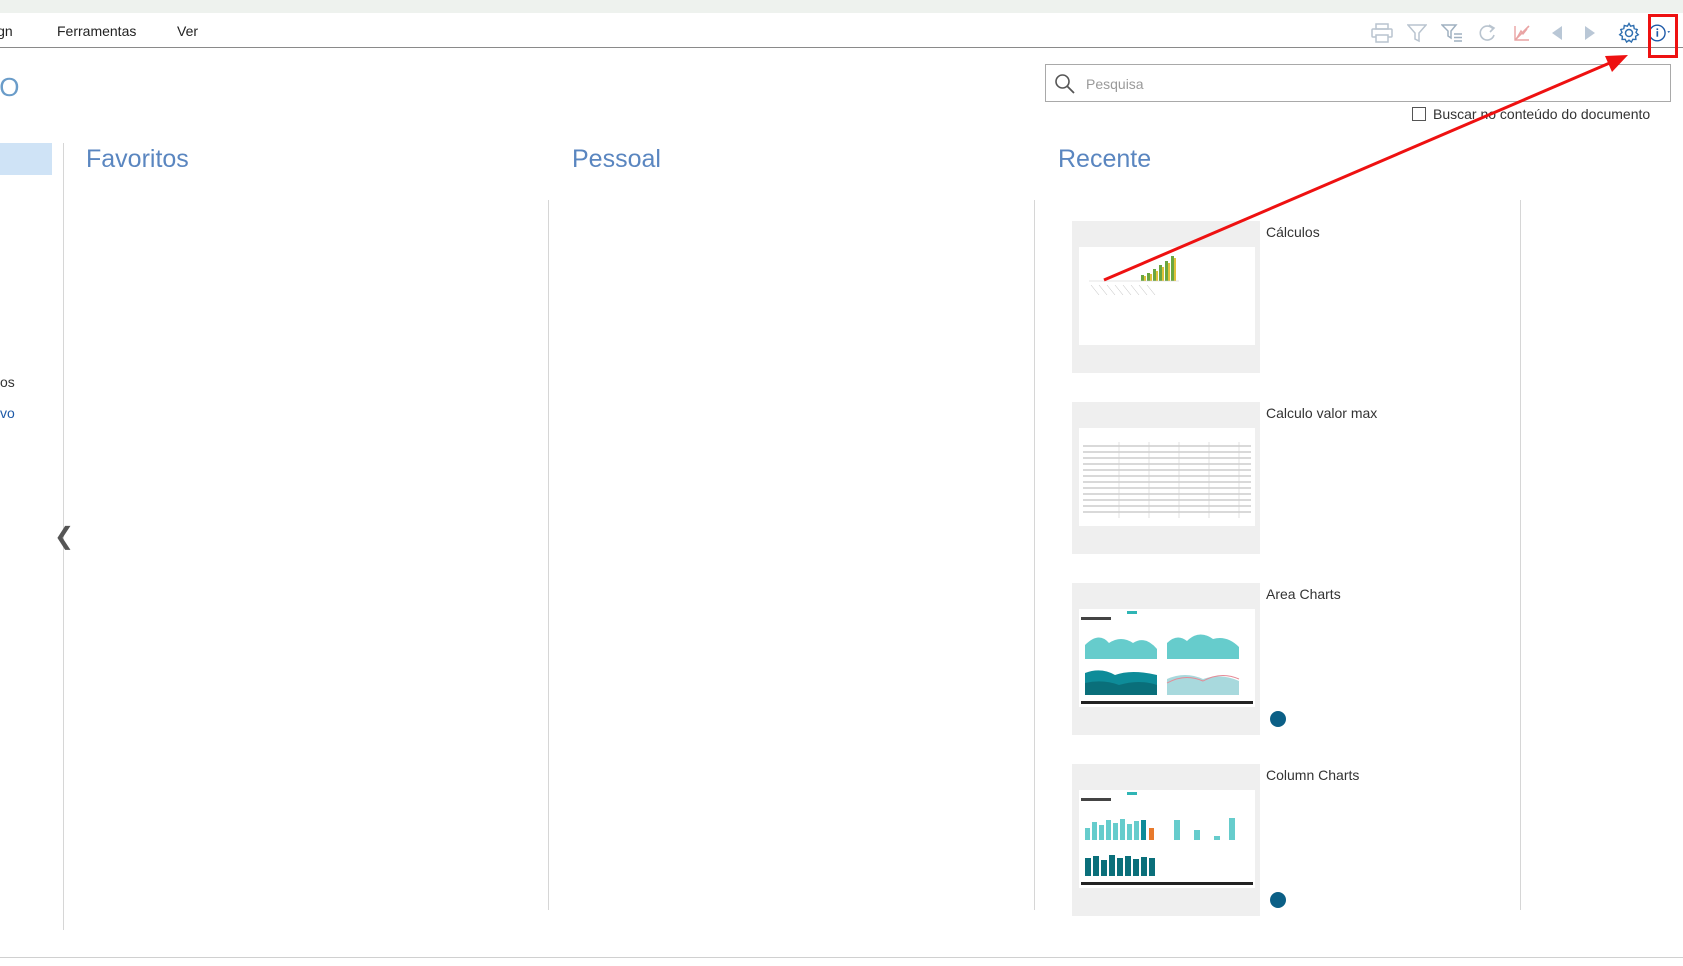 The height and width of the screenshot is (966, 1683). Describe the element at coordinates (1452, 33) in the screenshot. I see `filter-clear-icon` at that location.